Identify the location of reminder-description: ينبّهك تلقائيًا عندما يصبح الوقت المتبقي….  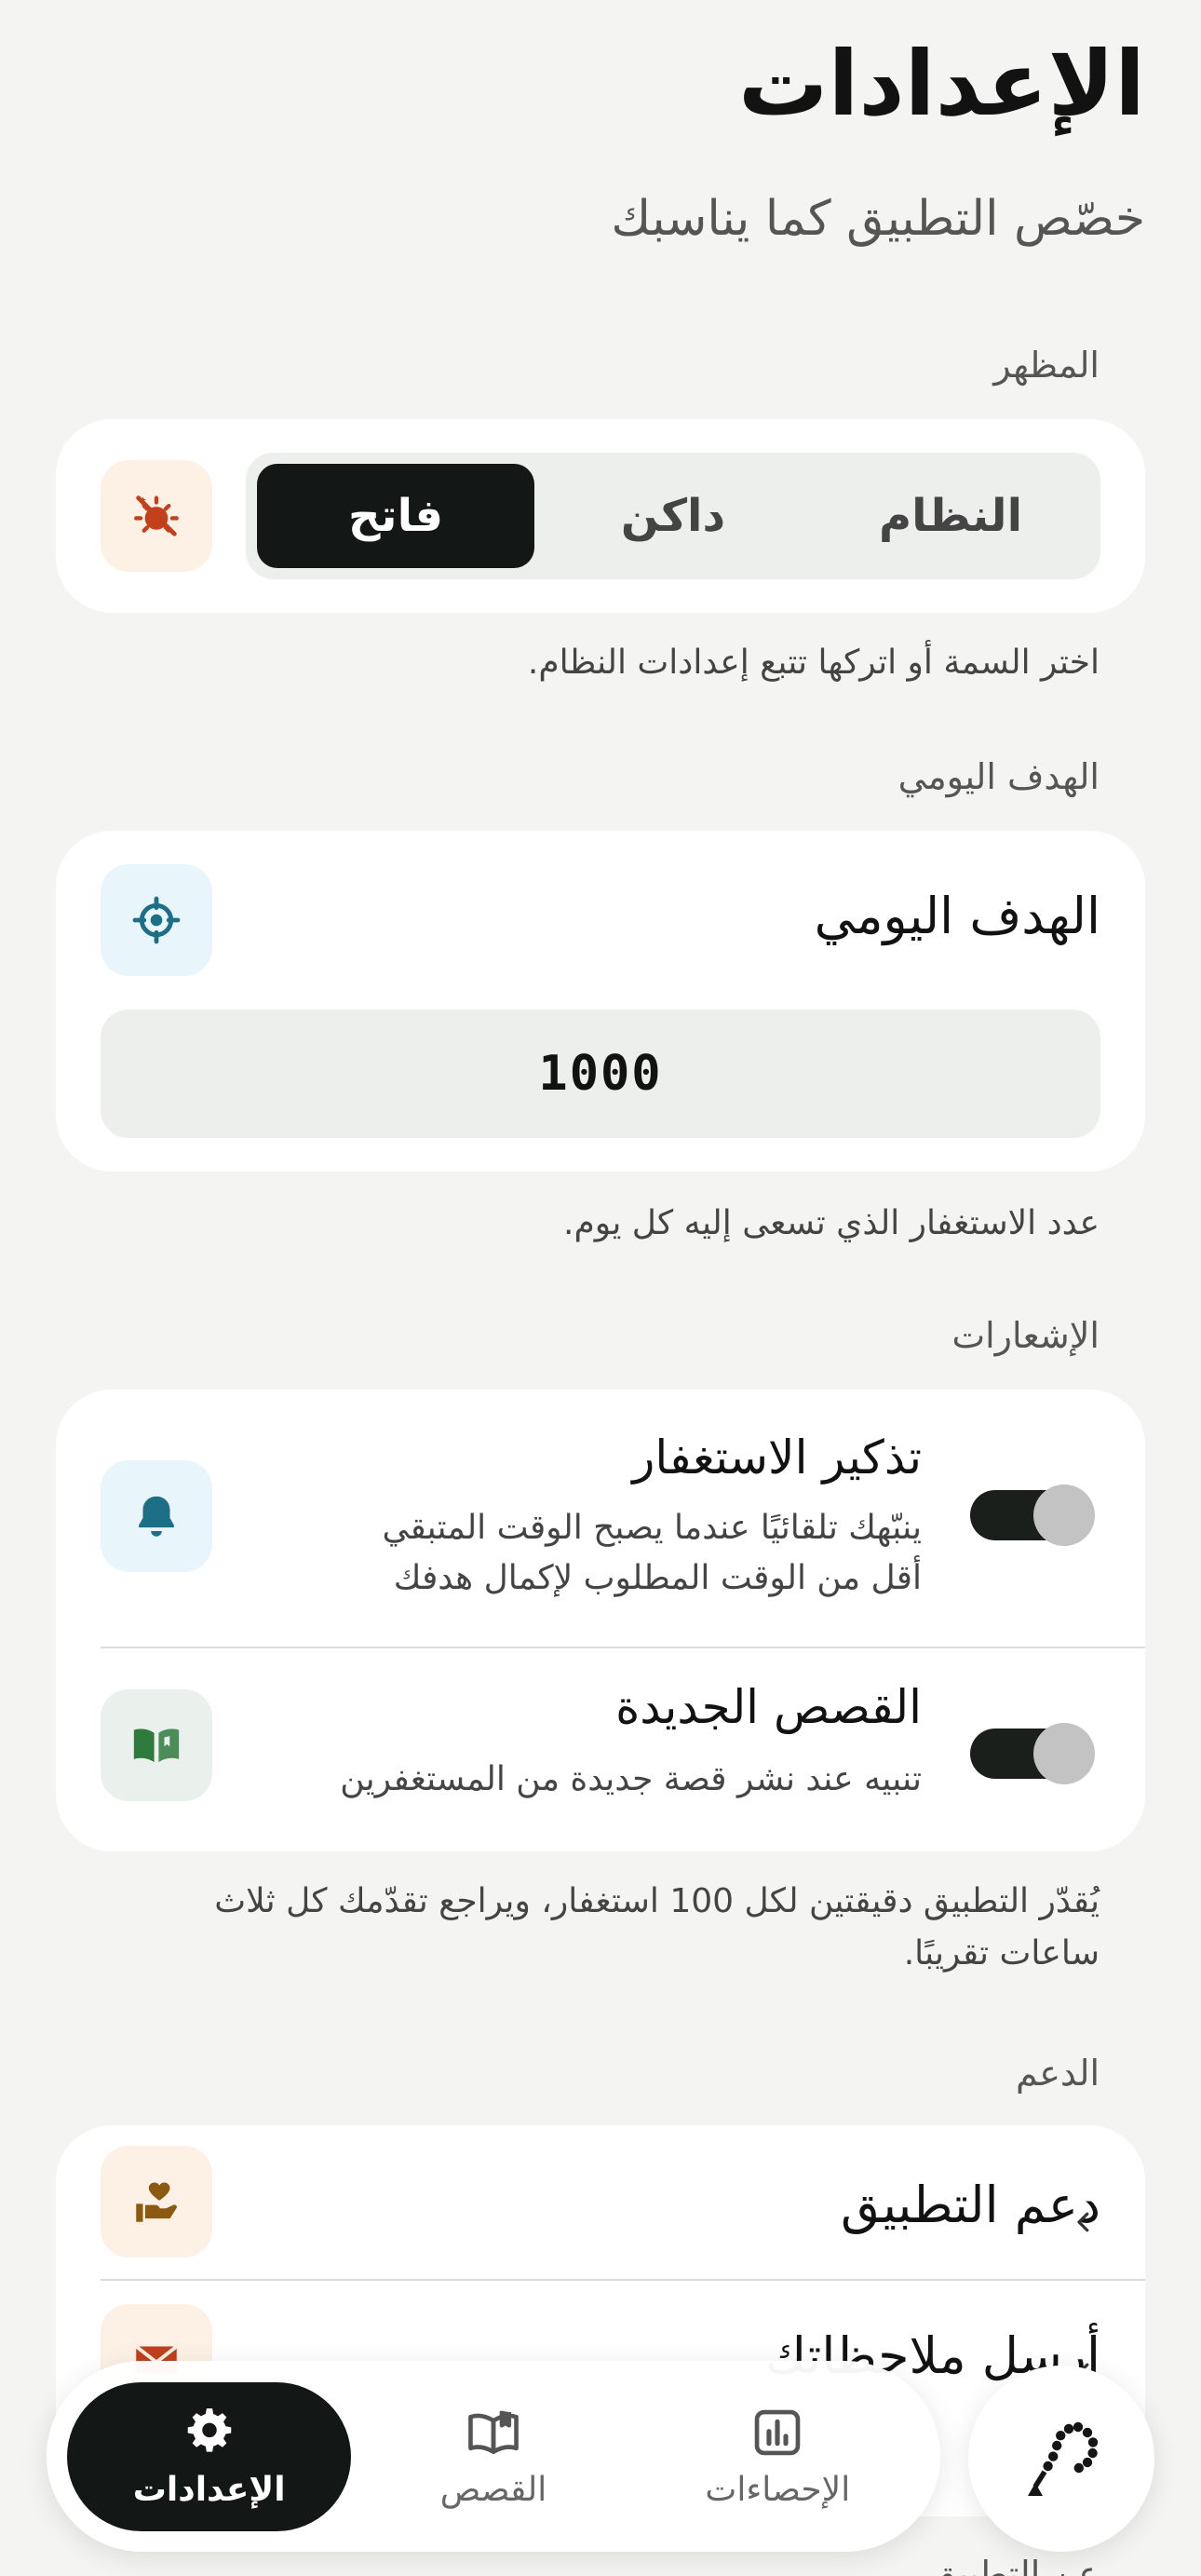
(596, 1553).